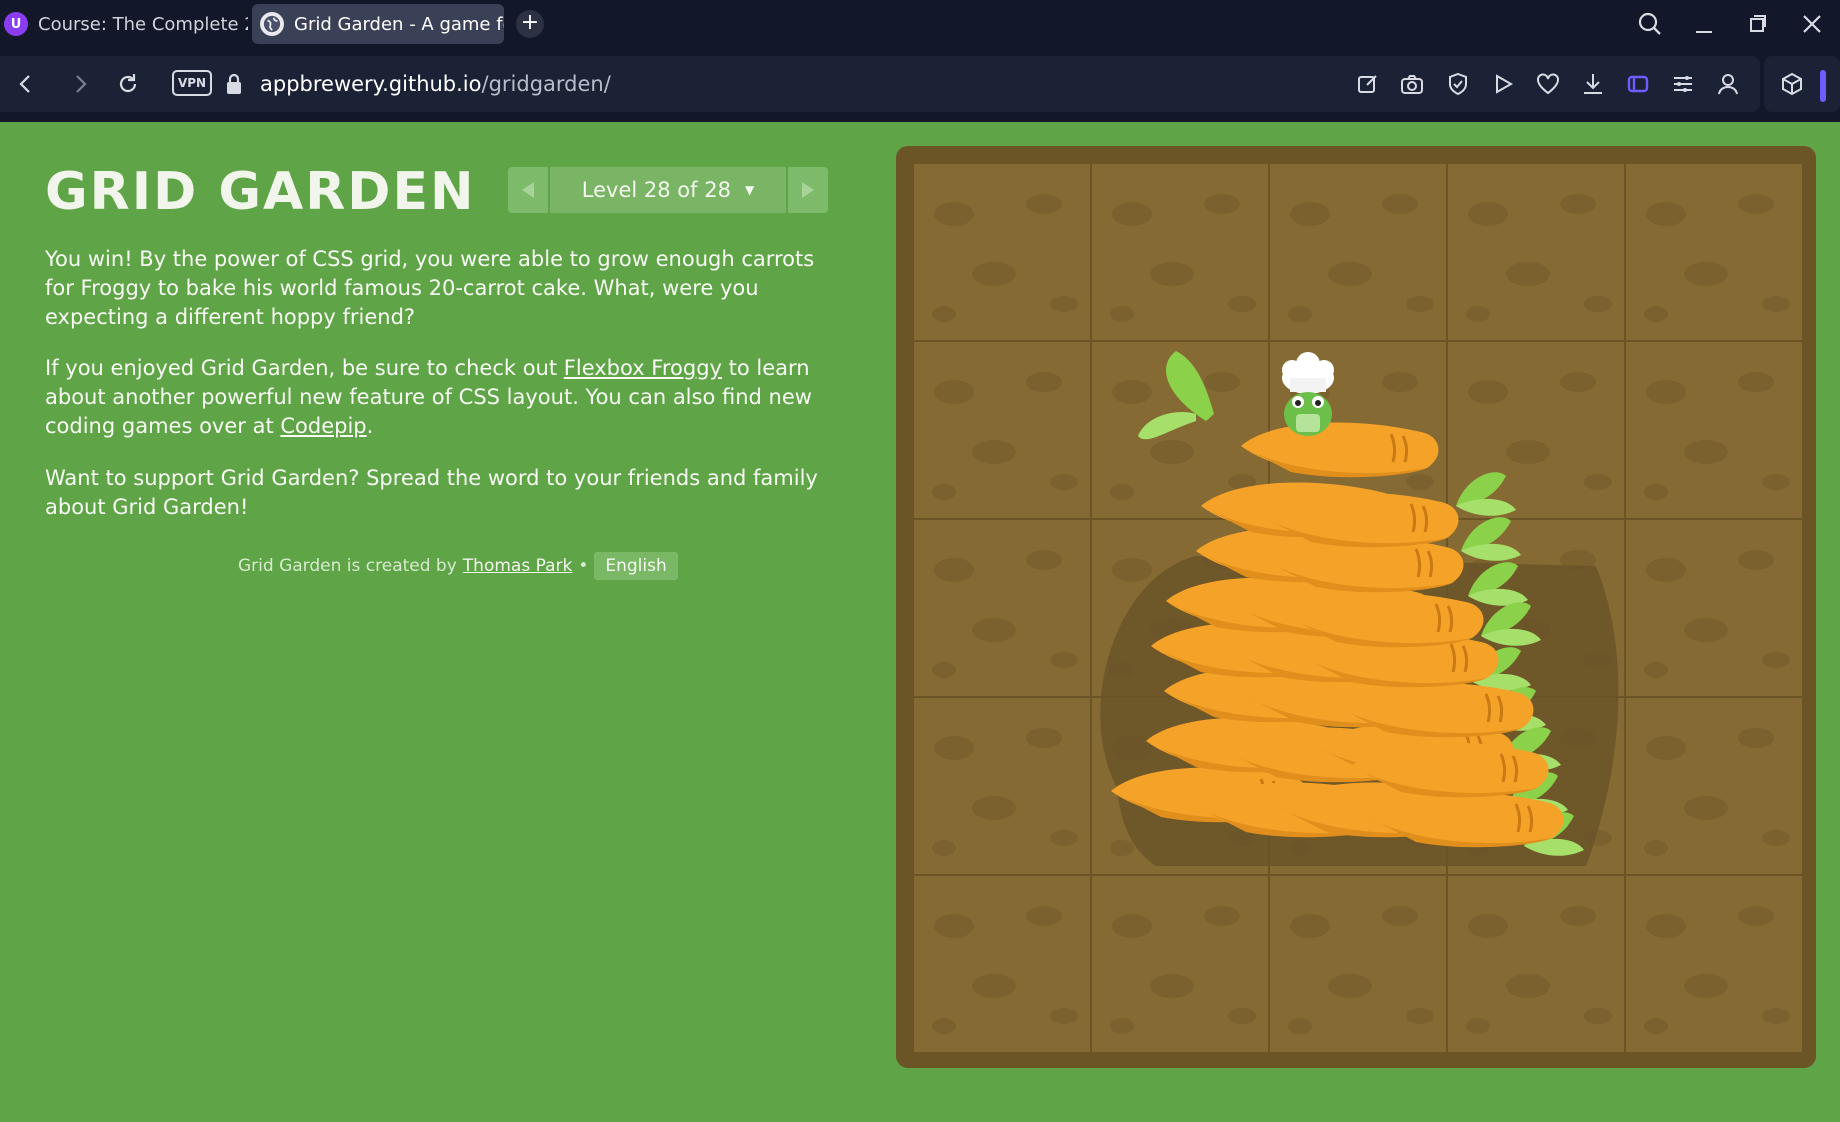 The image size is (1840, 1122). Describe the element at coordinates (323, 426) in the screenshot. I see `codepip-link: Codepip` at that location.